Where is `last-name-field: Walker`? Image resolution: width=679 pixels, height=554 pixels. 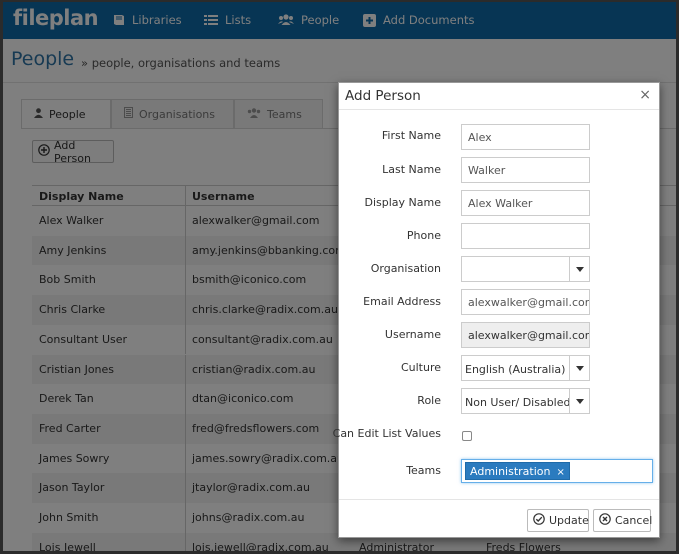
last-name-field: Walker is located at coordinates (525, 170).